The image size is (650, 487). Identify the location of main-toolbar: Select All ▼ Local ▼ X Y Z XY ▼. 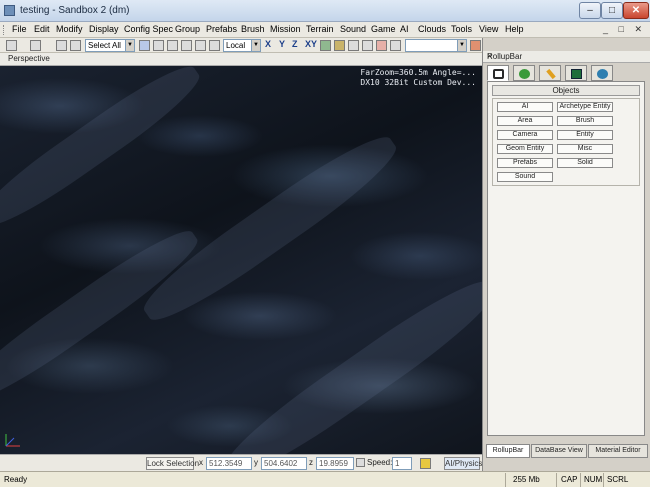
(241, 45).